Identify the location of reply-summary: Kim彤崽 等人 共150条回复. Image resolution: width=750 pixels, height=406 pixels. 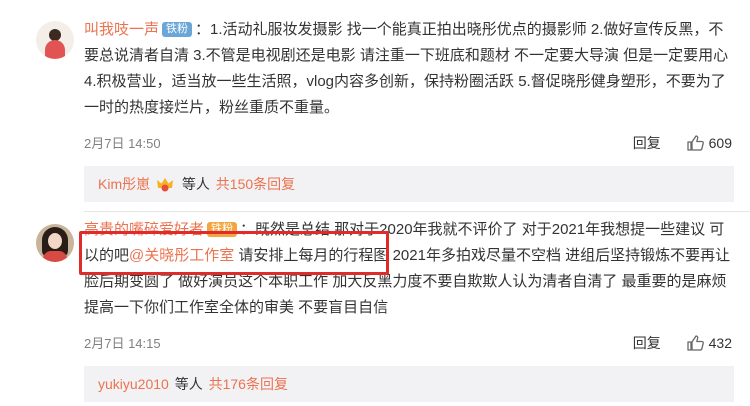
(409, 184).